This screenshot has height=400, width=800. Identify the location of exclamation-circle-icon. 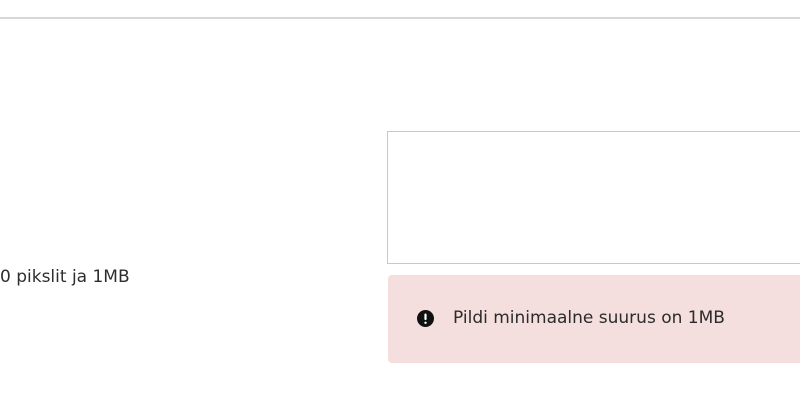
(425, 318).